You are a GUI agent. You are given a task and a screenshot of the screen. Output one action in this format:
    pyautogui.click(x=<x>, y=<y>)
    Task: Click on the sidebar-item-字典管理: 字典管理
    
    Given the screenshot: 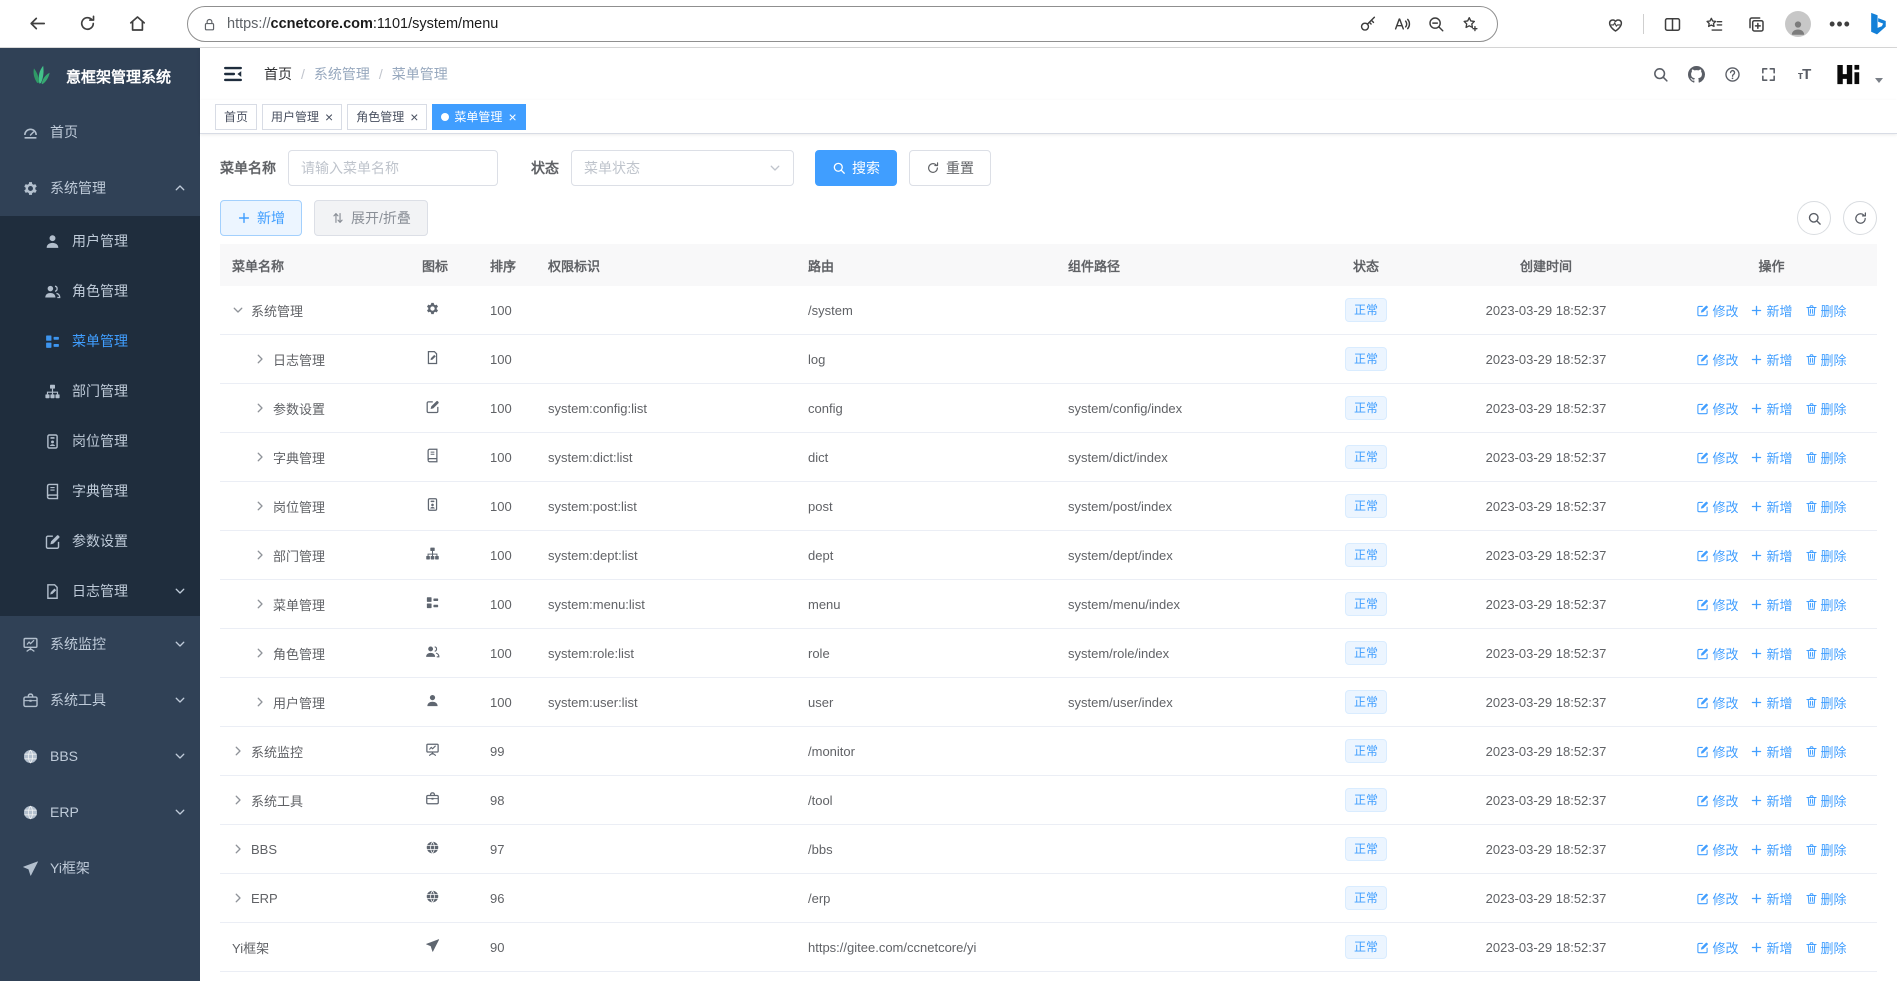 What is the action you would take?
    pyautogui.click(x=100, y=491)
    